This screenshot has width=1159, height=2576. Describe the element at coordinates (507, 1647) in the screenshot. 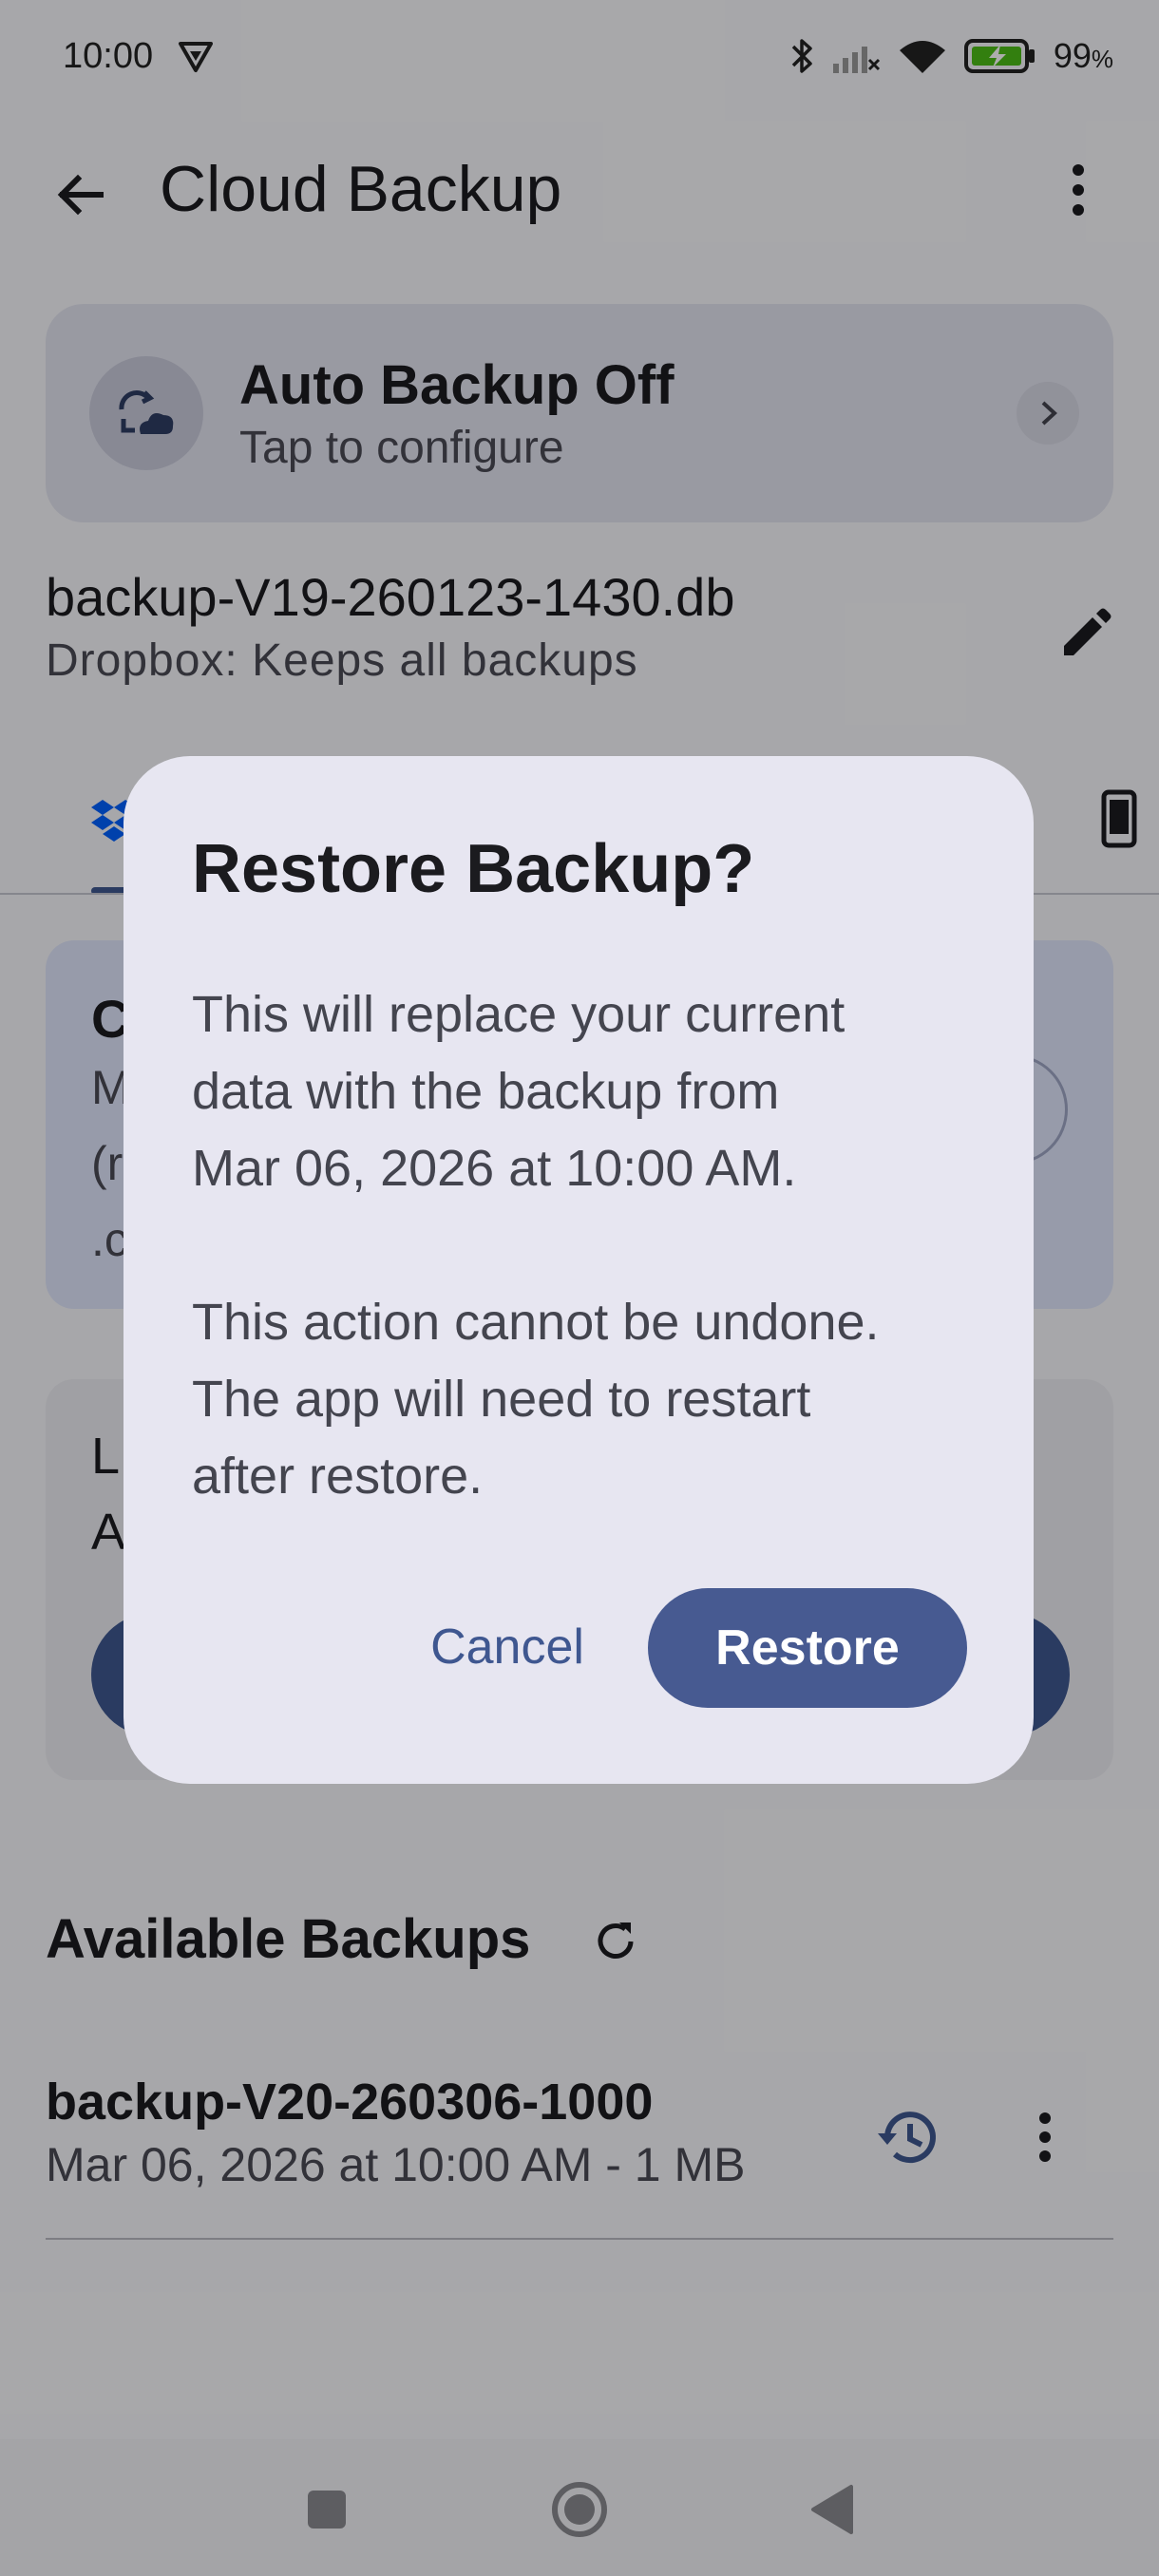

I see `cancel-button: Cancel` at that location.